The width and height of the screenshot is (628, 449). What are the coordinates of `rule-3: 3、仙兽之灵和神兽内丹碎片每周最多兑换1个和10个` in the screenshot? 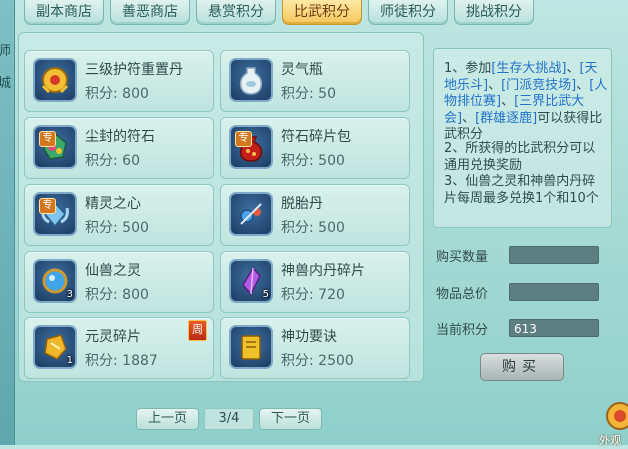 It's located at (521, 190).